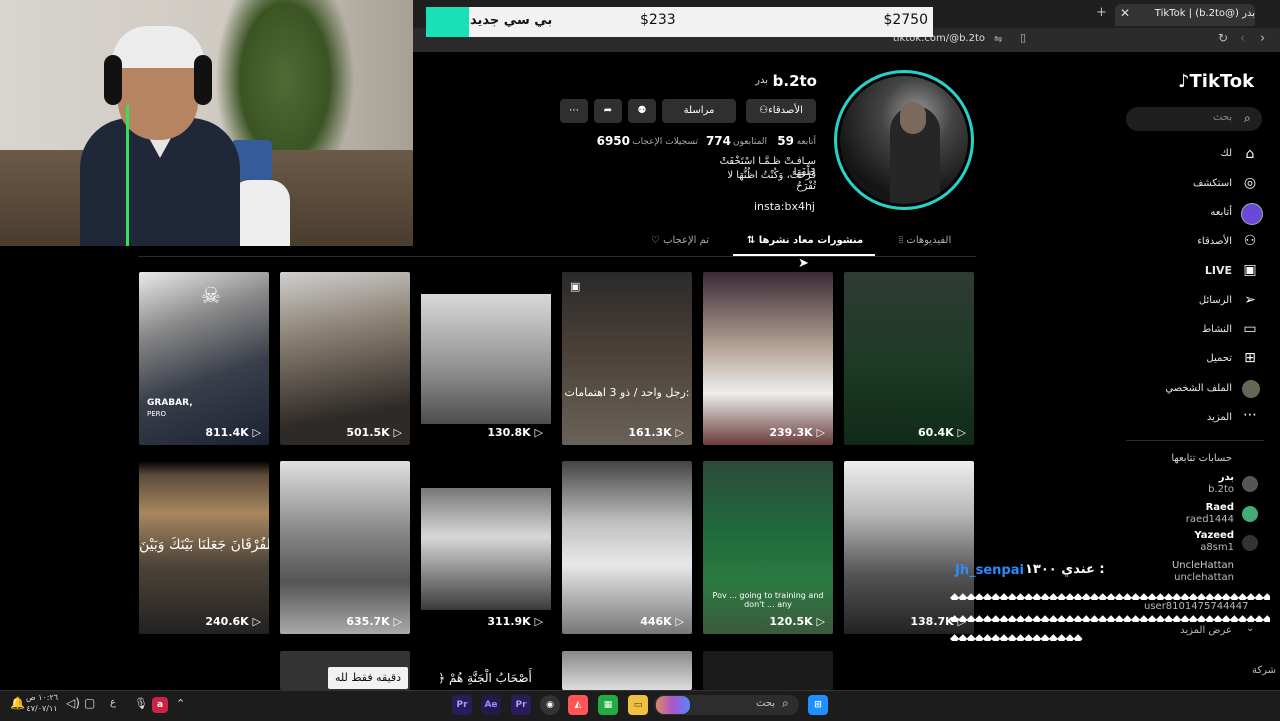 The width and height of the screenshot is (1280, 721). Describe the element at coordinates (1223, 38) in the screenshot. I see `reload-icon: ↻` at that location.